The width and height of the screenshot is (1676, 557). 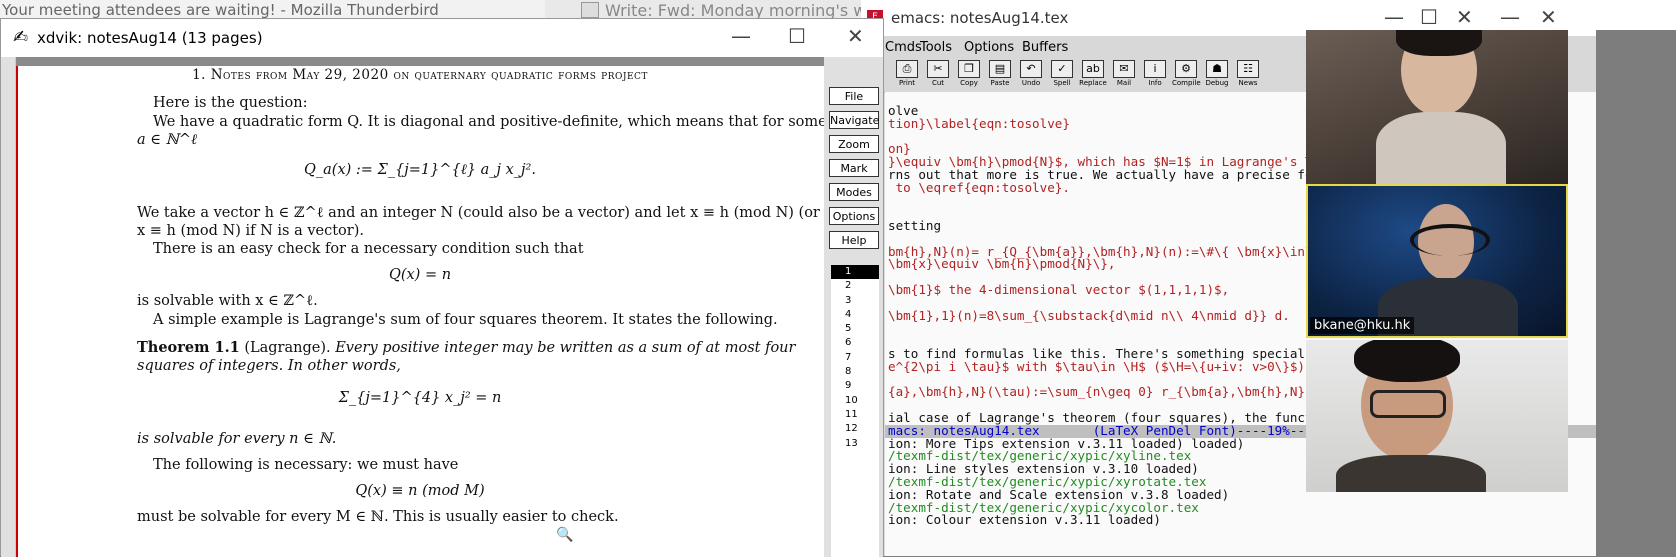 What do you see at coordinates (855, 401) in the screenshot?
I see `page-list-item: 10` at bounding box center [855, 401].